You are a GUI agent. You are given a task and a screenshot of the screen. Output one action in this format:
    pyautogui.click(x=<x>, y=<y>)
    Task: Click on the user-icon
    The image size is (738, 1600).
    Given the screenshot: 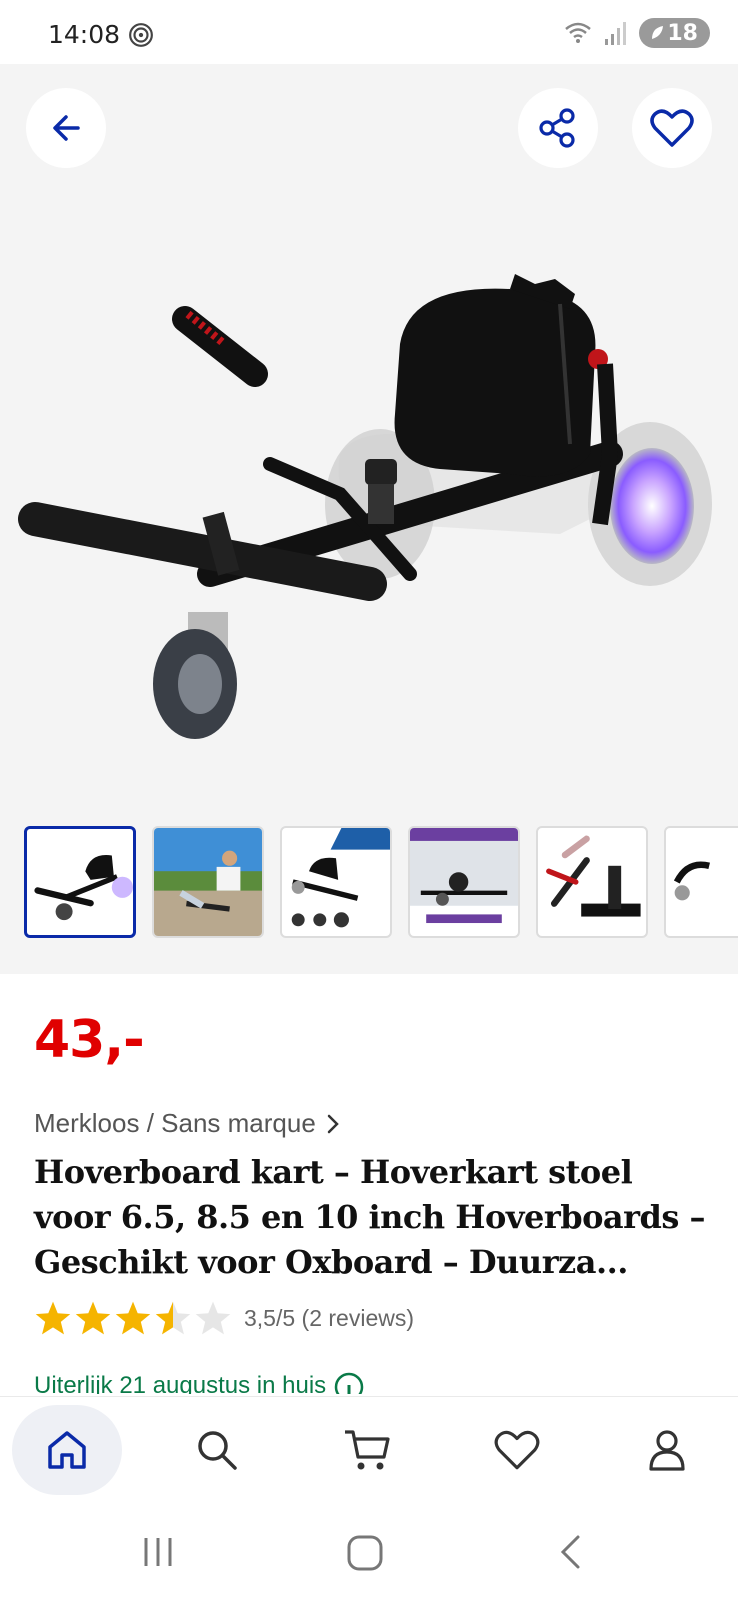 What is the action you would take?
    pyautogui.click(x=667, y=1450)
    